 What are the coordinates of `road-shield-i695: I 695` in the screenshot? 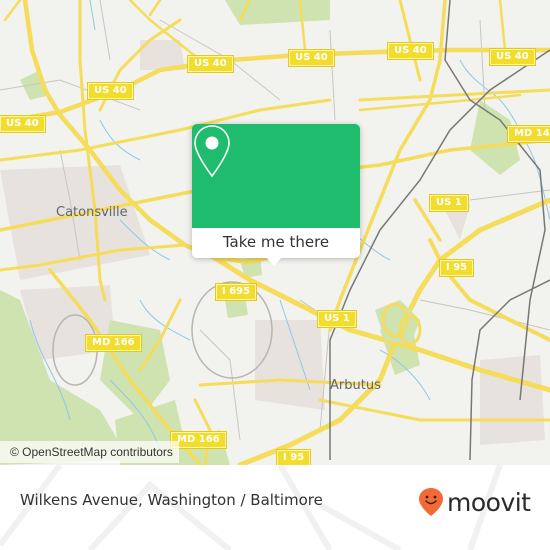 It's located at (236, 292).